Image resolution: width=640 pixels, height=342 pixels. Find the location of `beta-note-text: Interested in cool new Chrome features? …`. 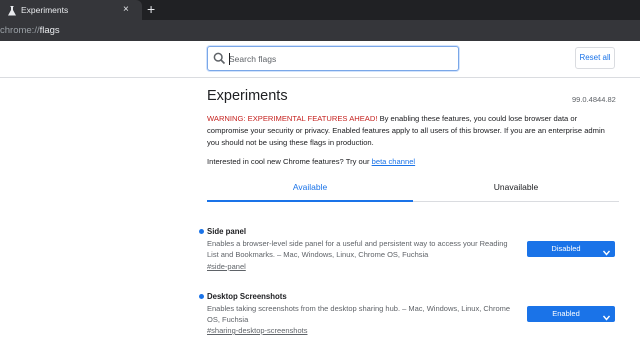

beta-note-text: Interested in cool new Chrome features? … is located at coordinates (289, 161).